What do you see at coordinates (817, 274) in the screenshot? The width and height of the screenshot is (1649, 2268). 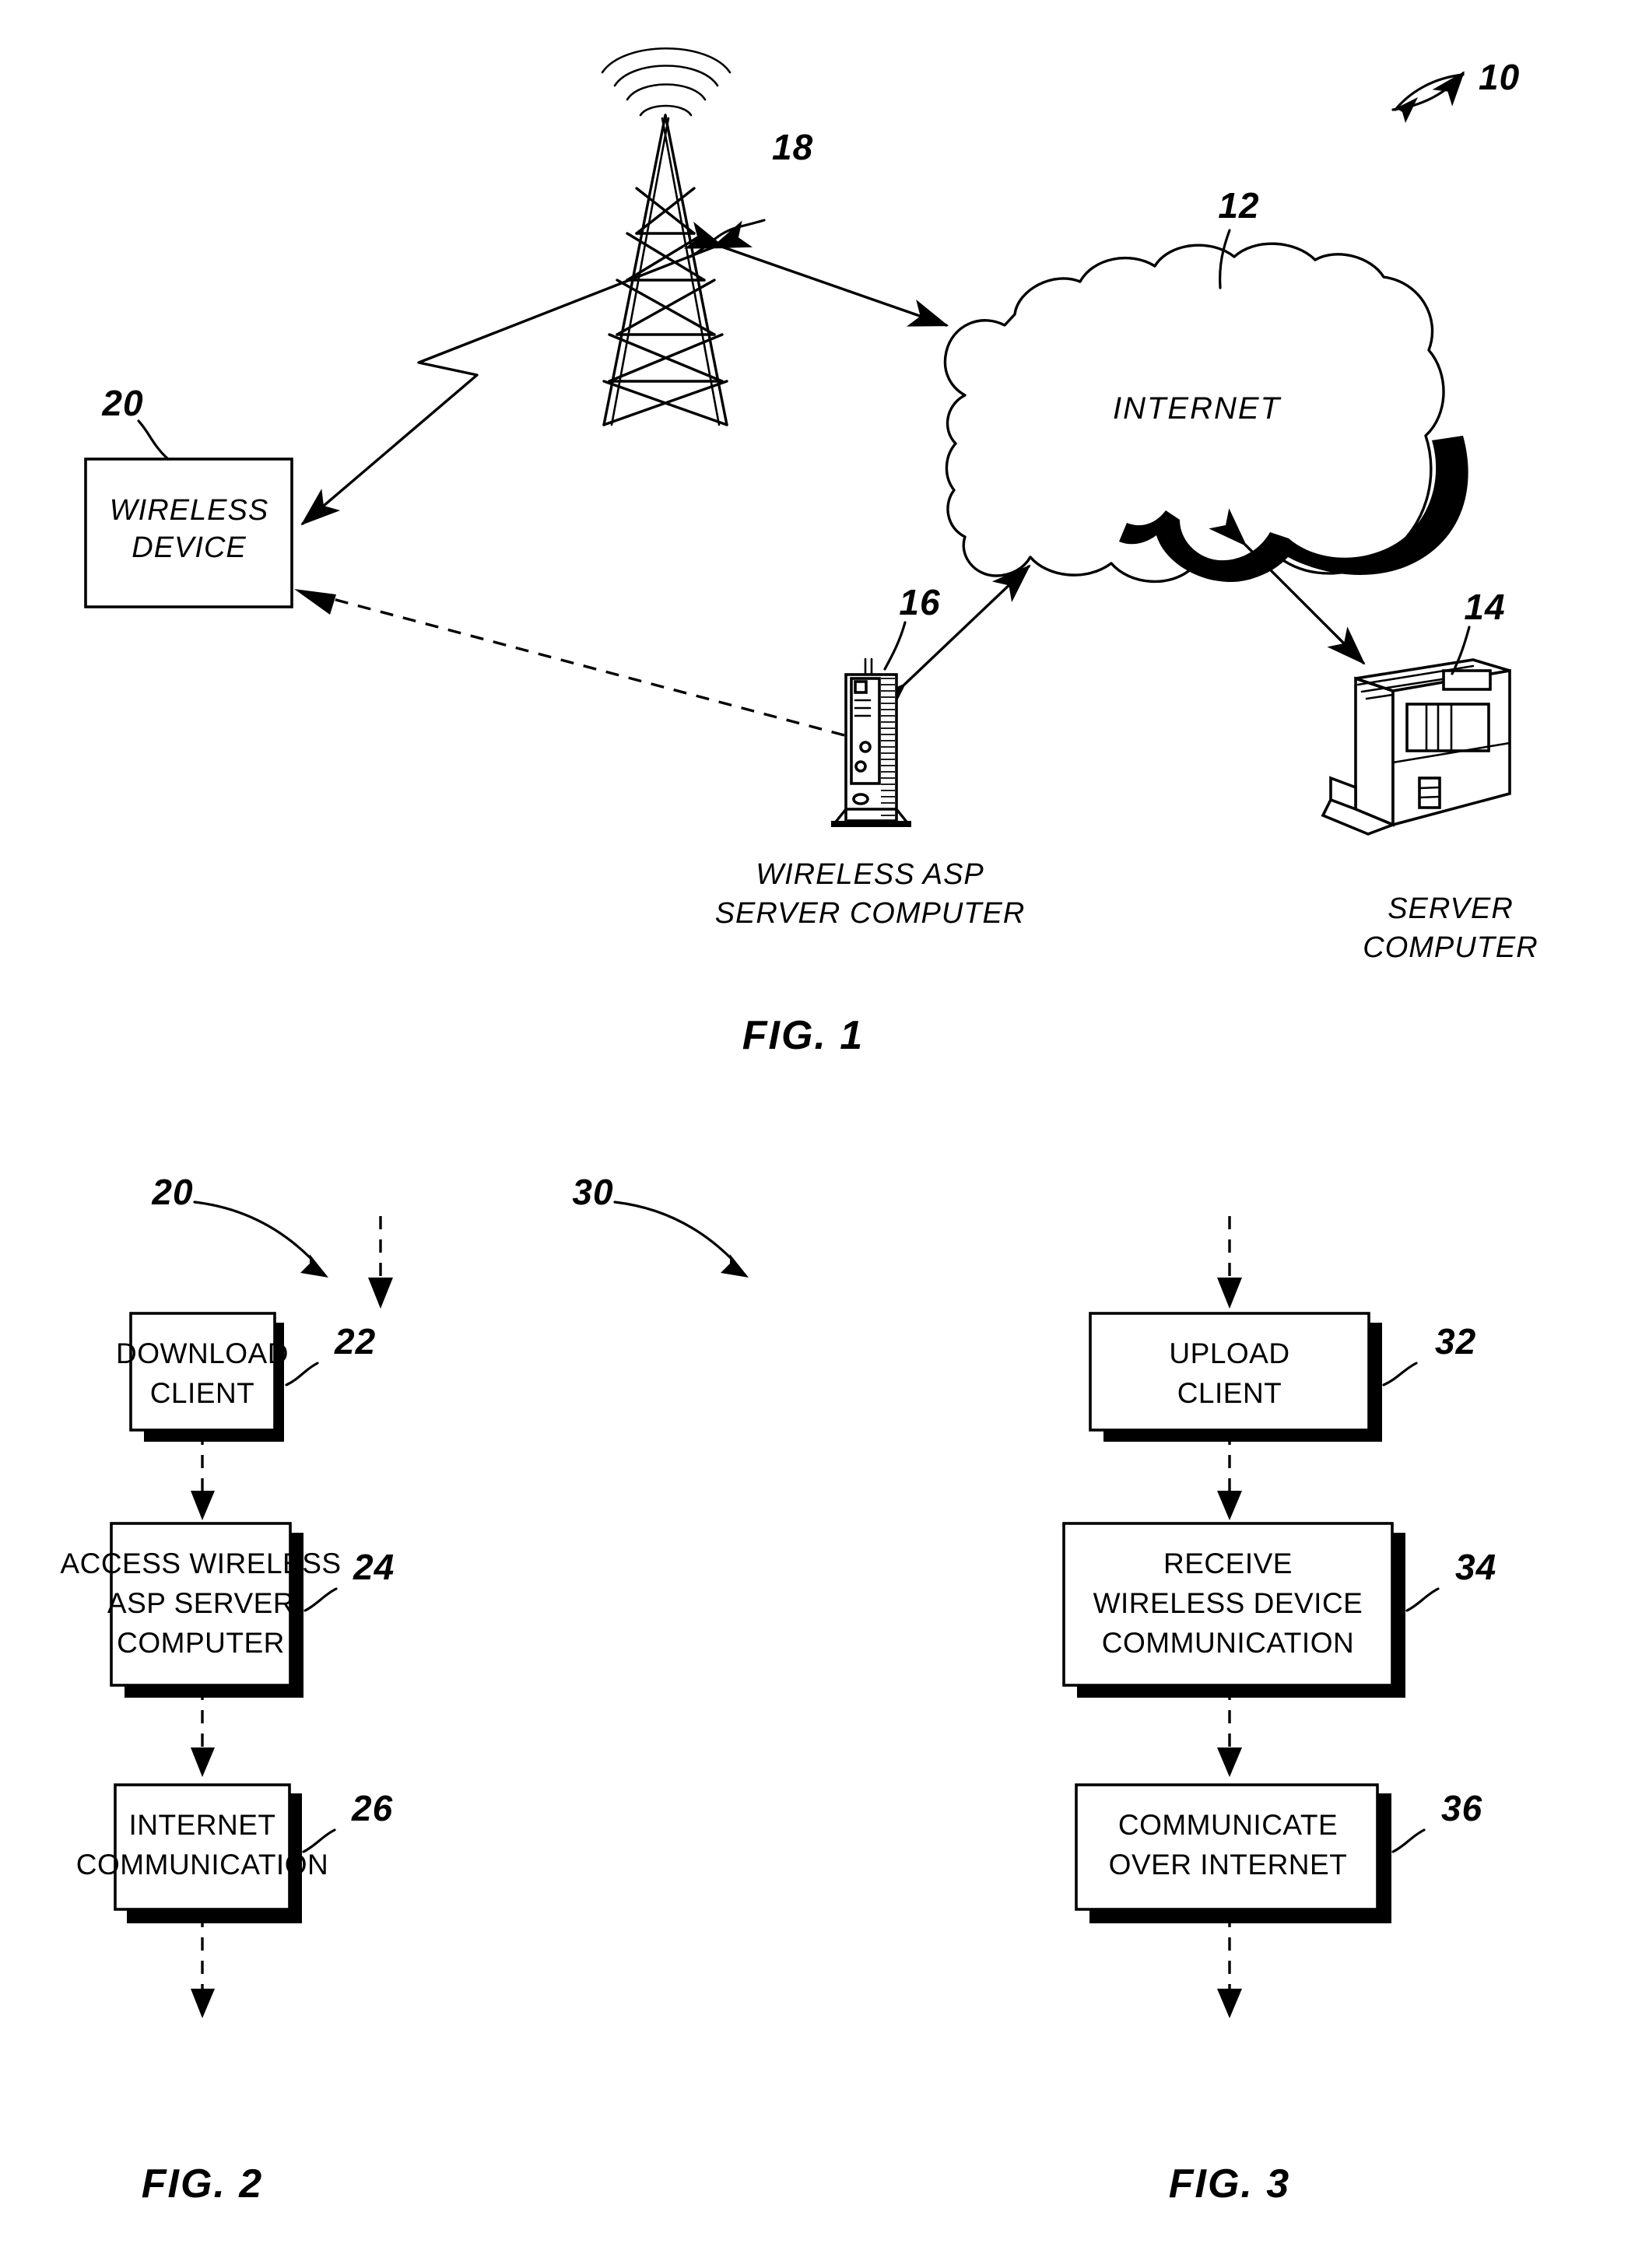 I see `tower-cloud-link` at bounding box center [817, 274].